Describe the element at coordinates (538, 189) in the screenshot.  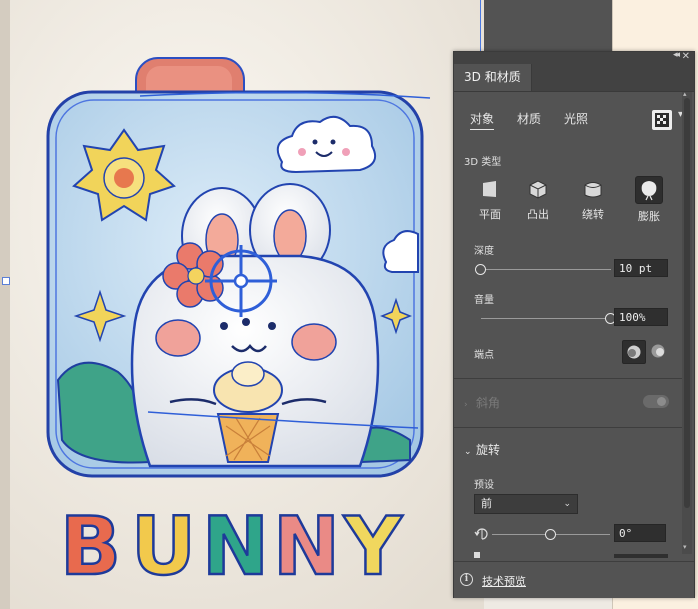
I see `extrude-icon` at that location.